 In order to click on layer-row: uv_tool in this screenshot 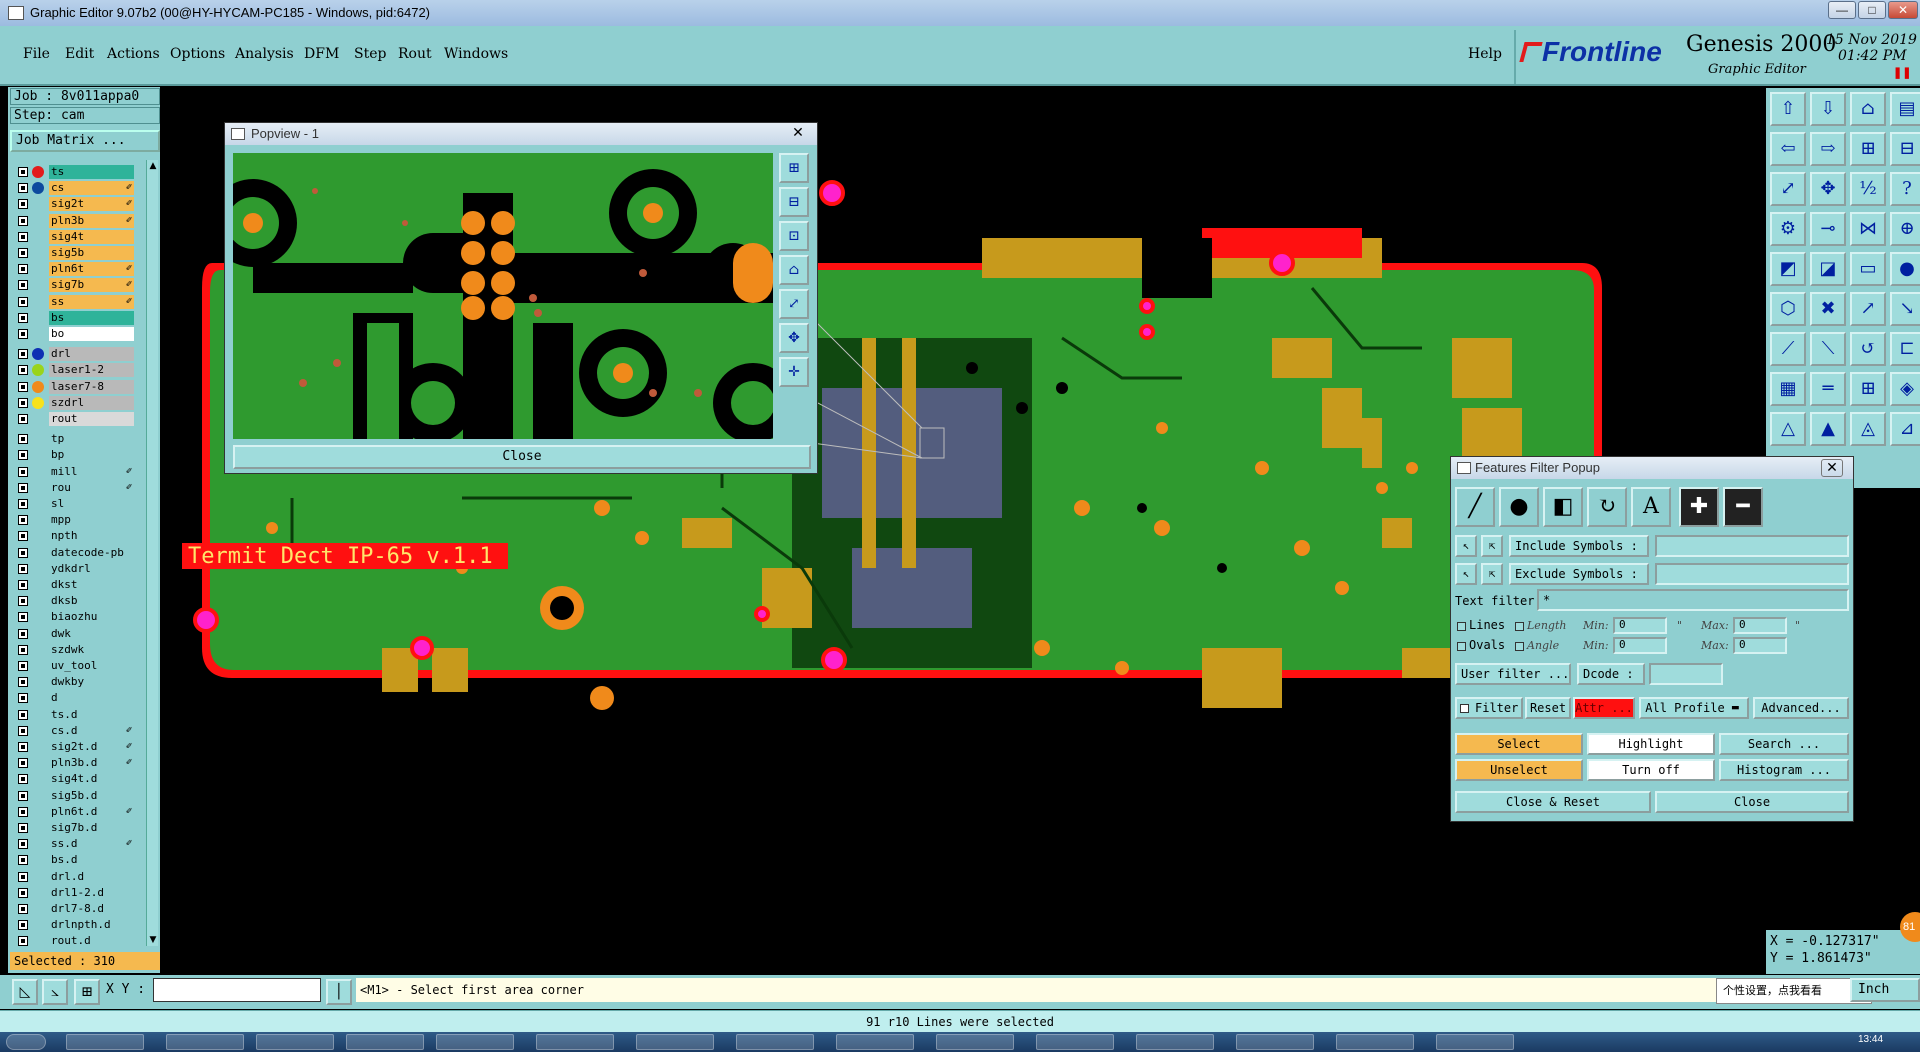, I will do `click(73, 666)`.